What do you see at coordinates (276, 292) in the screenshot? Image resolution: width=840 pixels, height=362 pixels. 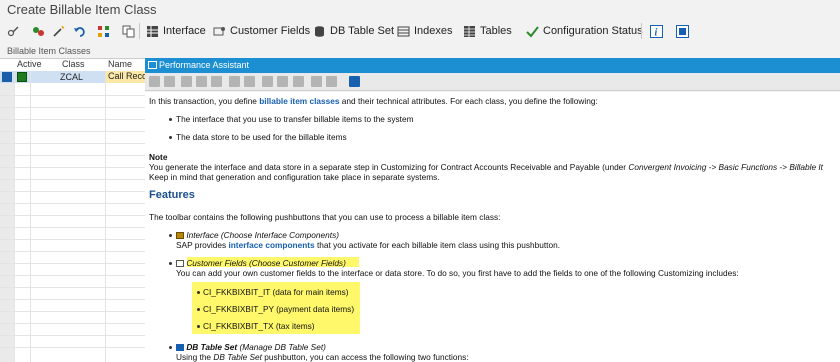 I see `include-item: CI_FKKBIXBIT_IT (data for main items)` at bounding box center [276, 292].